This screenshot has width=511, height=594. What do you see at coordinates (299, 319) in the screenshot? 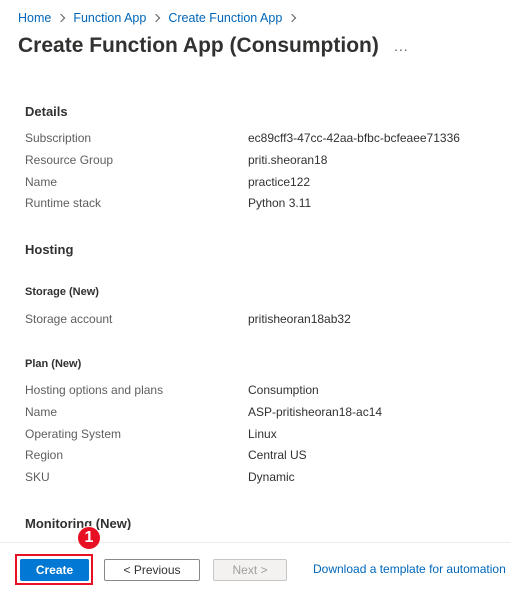
I see `storage-account-value: pritisheoran18ab32` at bounding box center [299, 319].